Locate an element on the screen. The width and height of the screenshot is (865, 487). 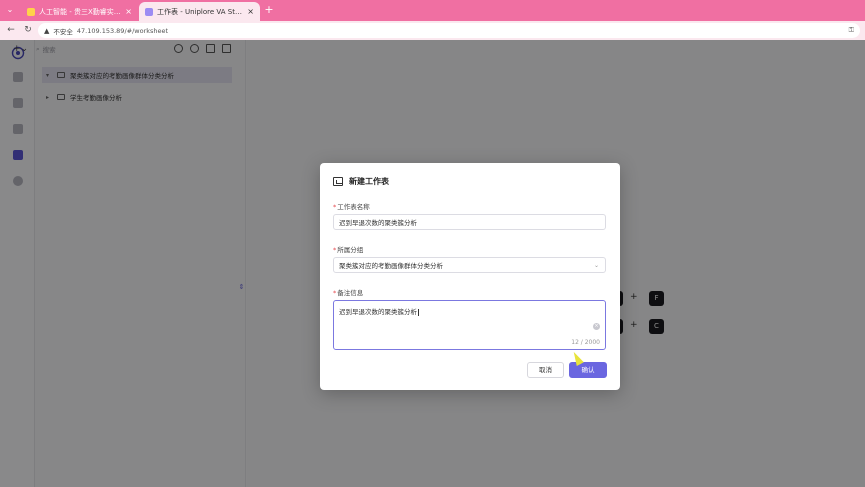
notes-value: 迟到早退次数的聚类簇分析 is located at coordinates (378, 312).